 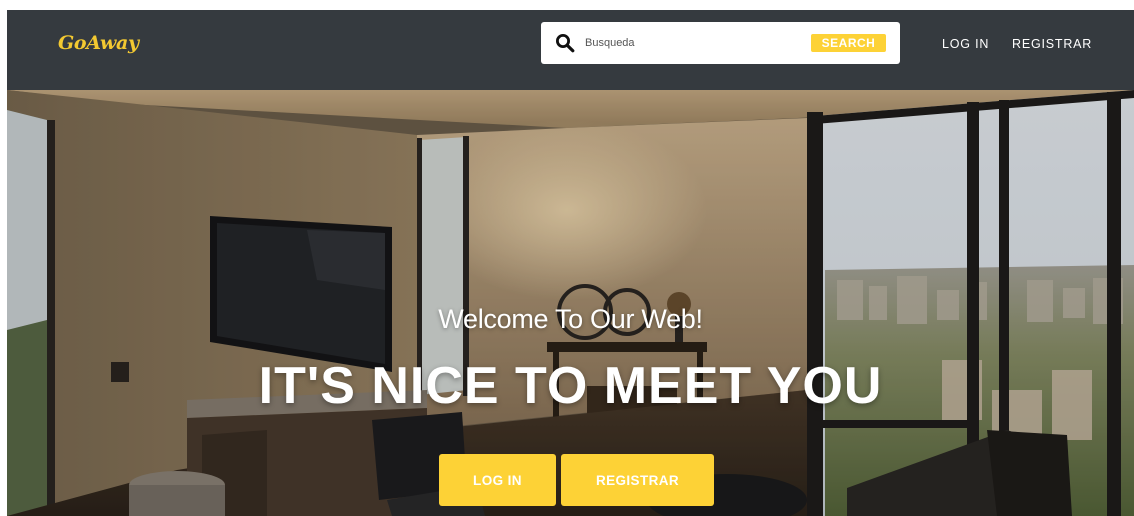 I want to click on hero-register-button: REGISTRAR, so click(x=637, y=480).